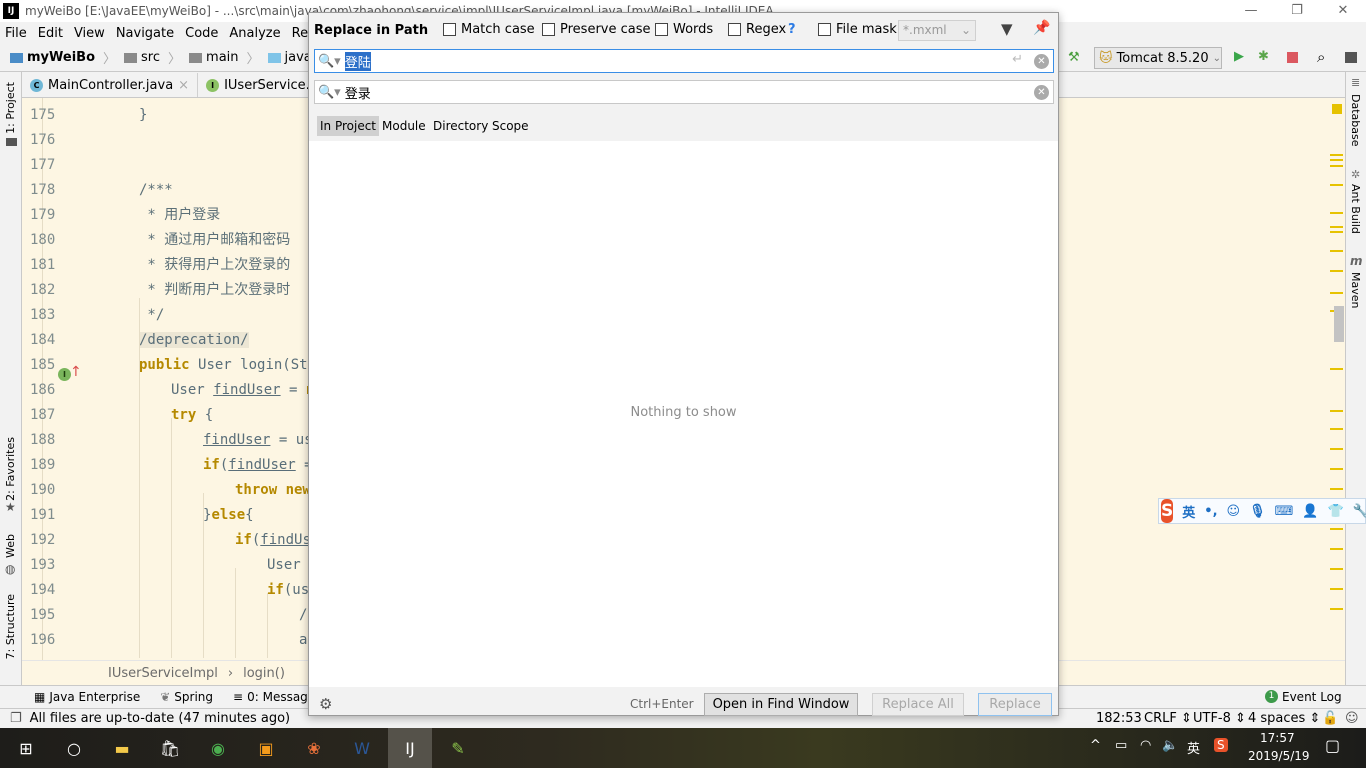 Image resolution: width=1366 pixels, height=768 pixels. Describe the element at coordinates (1284, 511) in the screenshot. I see `keyboard-icon: ⌨` at that location.